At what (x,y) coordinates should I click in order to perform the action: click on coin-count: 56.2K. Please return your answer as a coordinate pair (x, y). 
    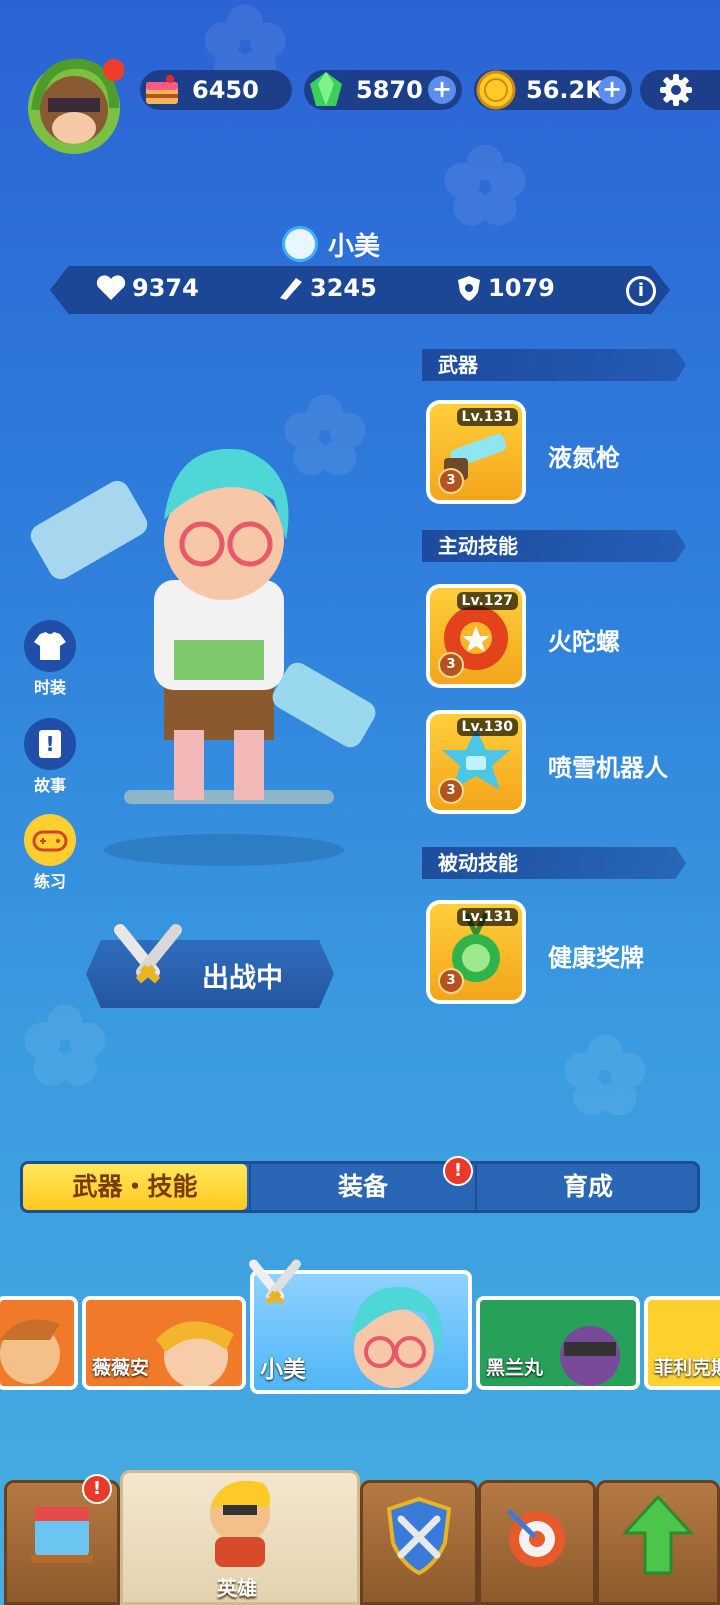
    Looking at the image, I should click on (565, 90).